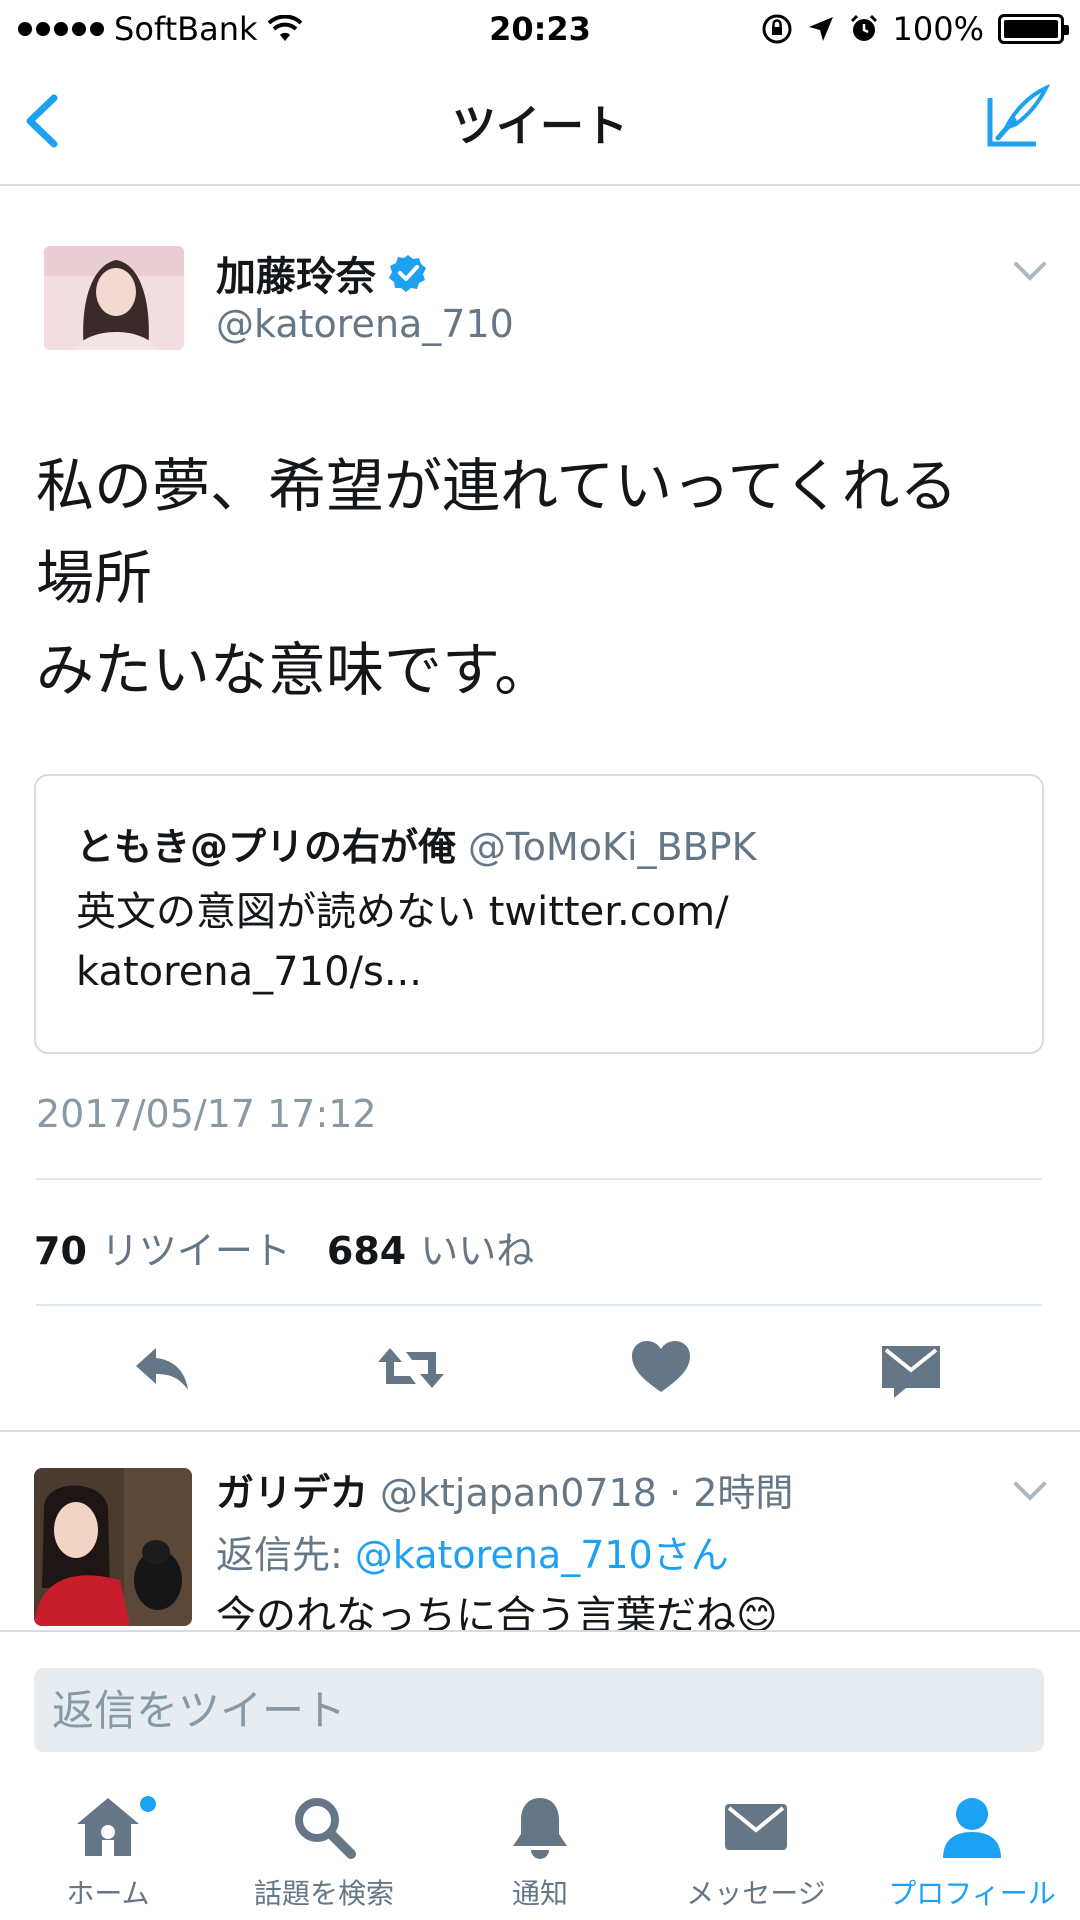 This screenshot has height=1920, width=1080. I want to click on tab-bar: ホーム 話題を検索 通知 メッセージ プロフィール, so click(540, 1850).